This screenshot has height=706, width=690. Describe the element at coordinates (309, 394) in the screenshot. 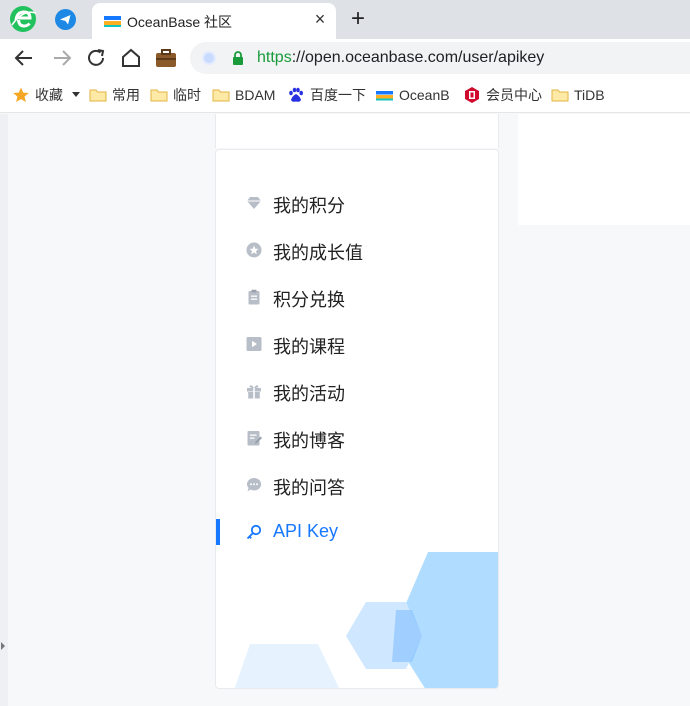

I see `menu-label: 我的活动` at that location.